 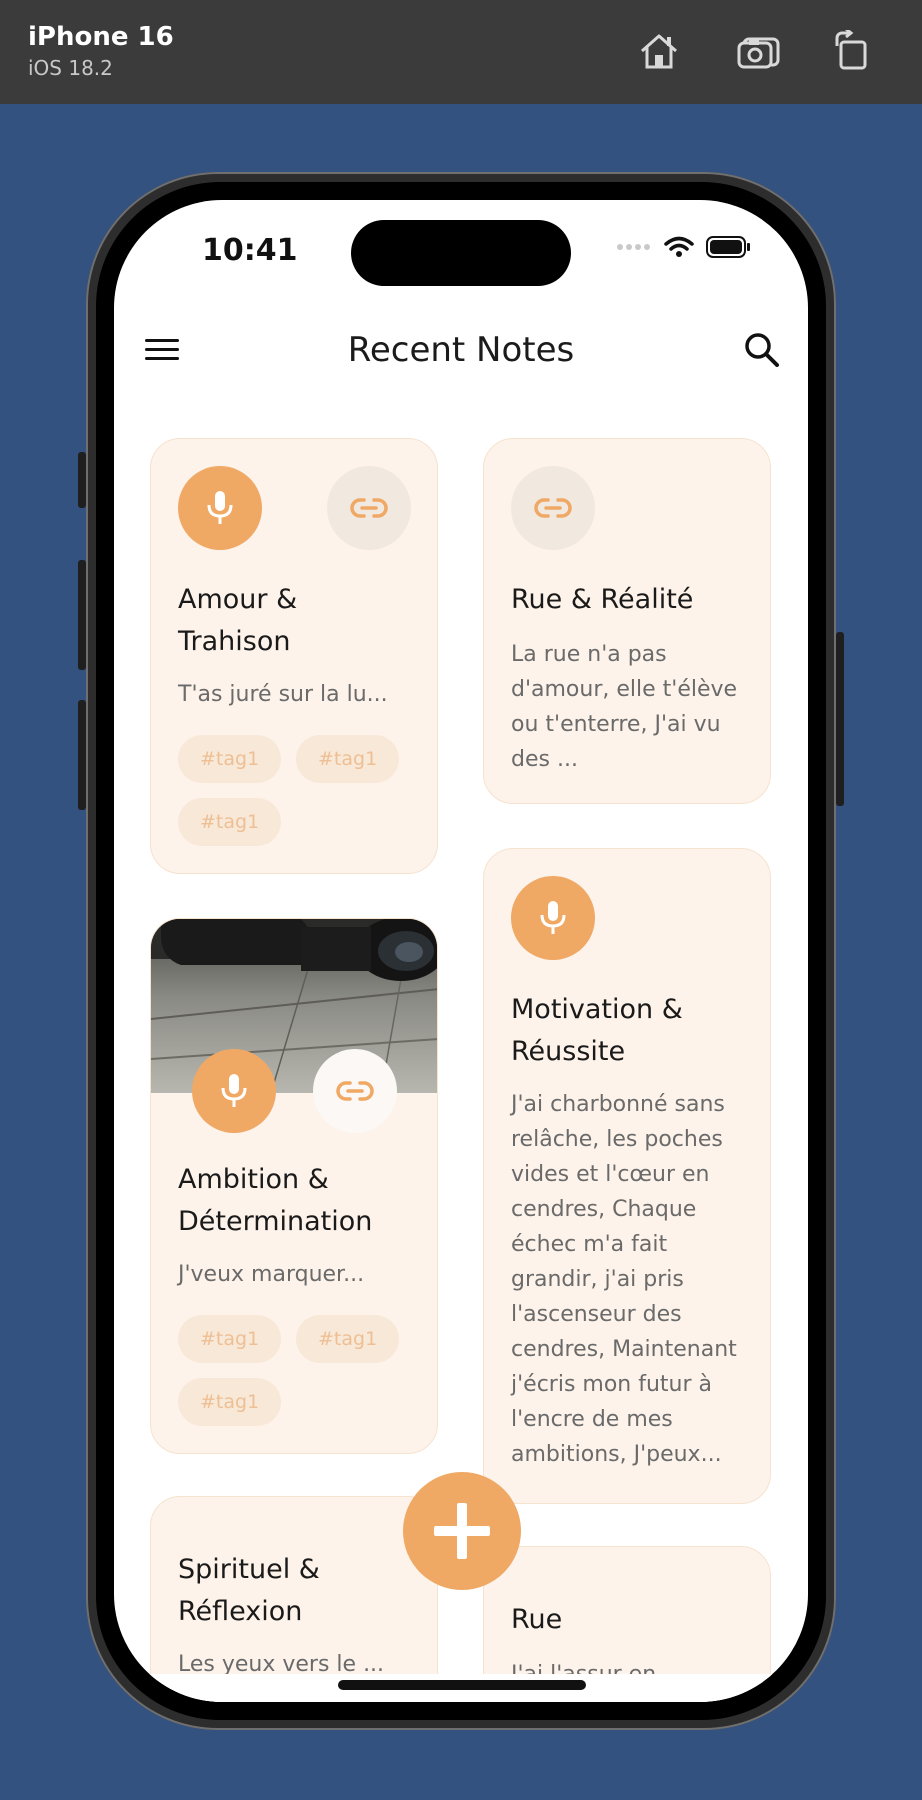 I want to click on rotate-icon, so click(x=851, y=51).